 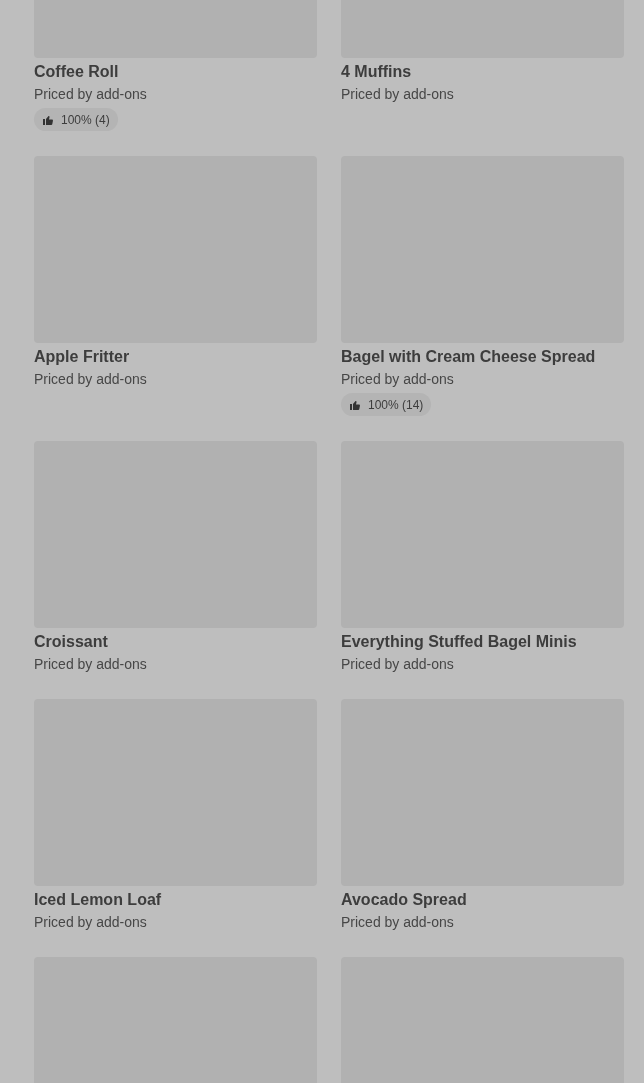 I want to click on item-title: Bagel with Cream Cheese Spread, so click(x=468, y=357).